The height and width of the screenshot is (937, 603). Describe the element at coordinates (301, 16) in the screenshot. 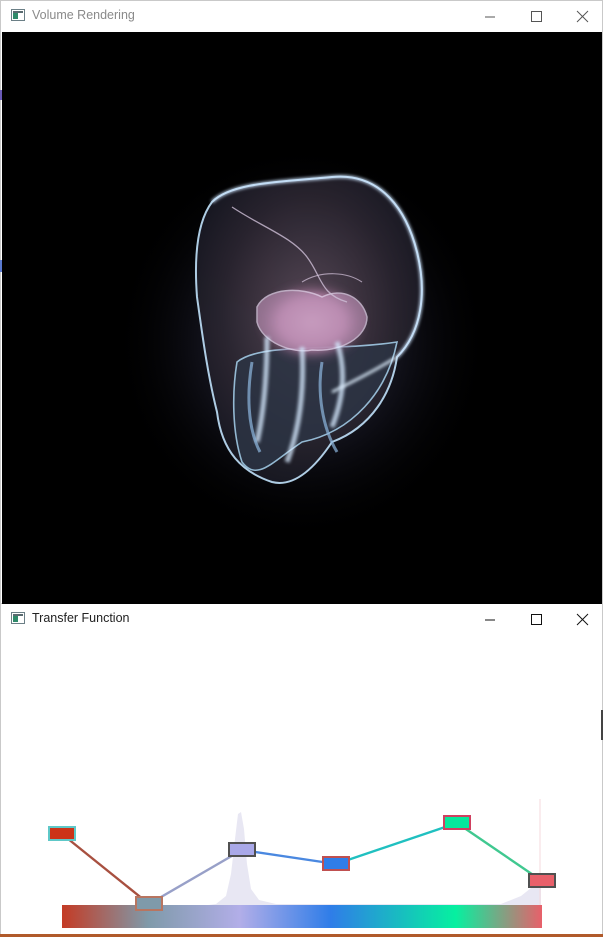

I see `volume-rendering-titlebar: Volume Rendering` at that location.